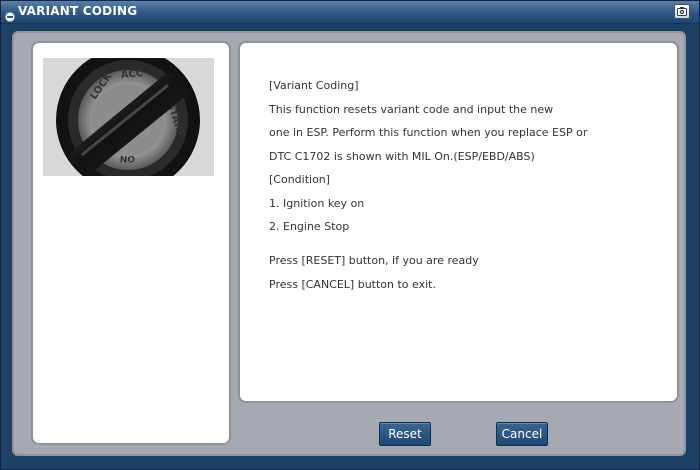 Image resolution: width=700 pixels, height=470 pixels. I want to click on svg-text: ON, so click(127, 158).